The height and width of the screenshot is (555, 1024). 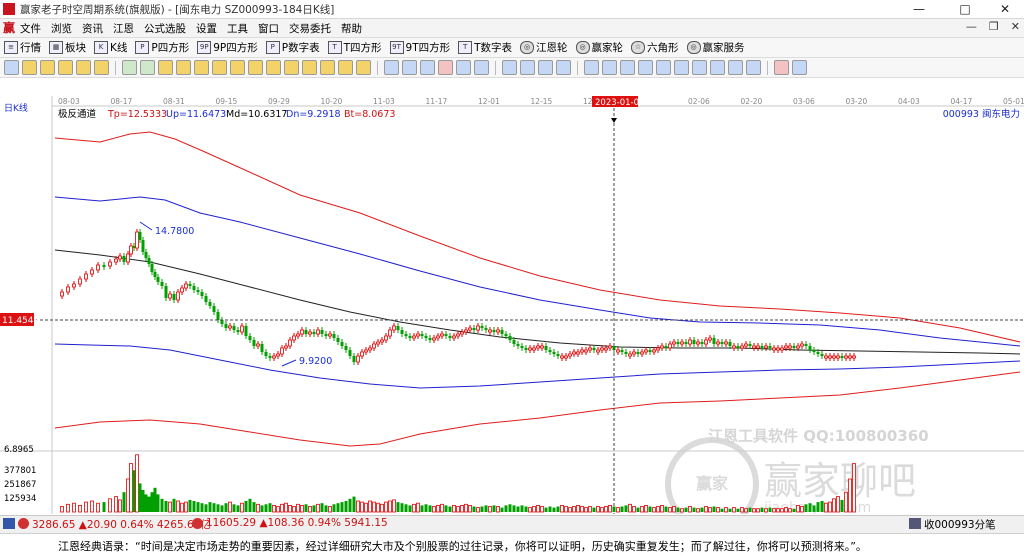 What do you see at coordinates (981, 114) in the screenshot?
I see `stock-name: 000993 闽东电力` at bounding box center [981, 114].